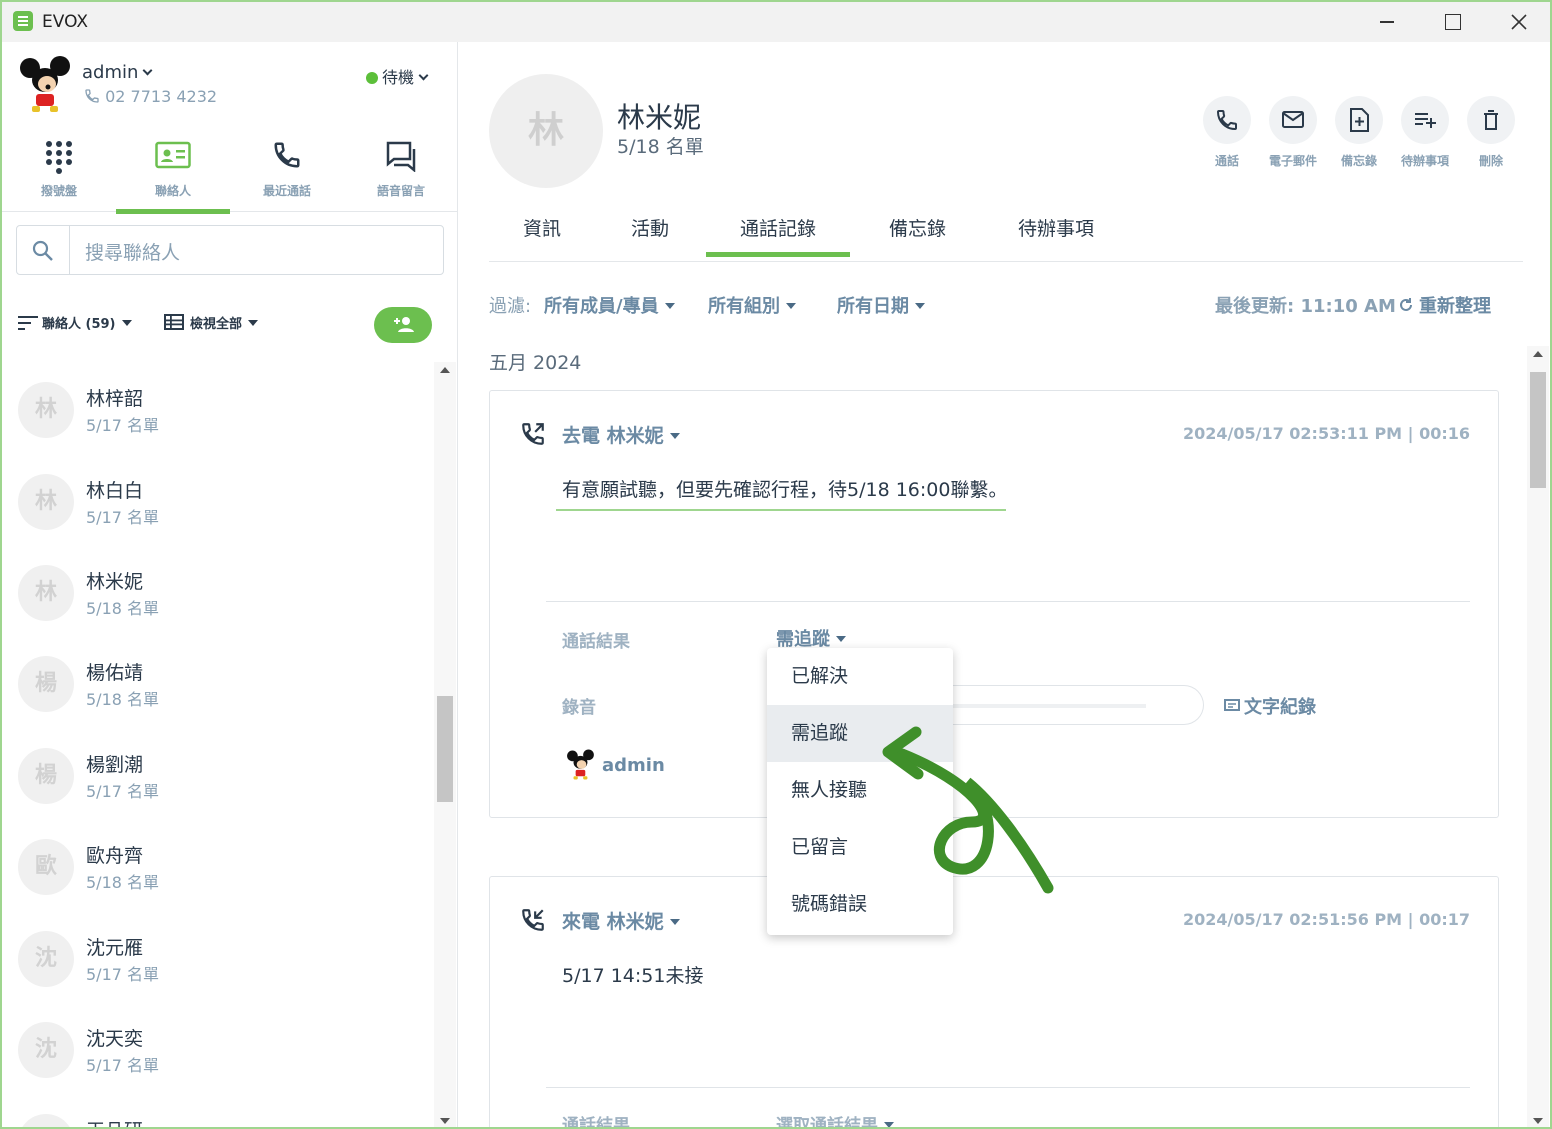 This screenshot has width=1552, height=1129. What do you see at coordinates (174, 322) in the screenshot?
I see `list-view-icon` at bounding box center [174, 322].